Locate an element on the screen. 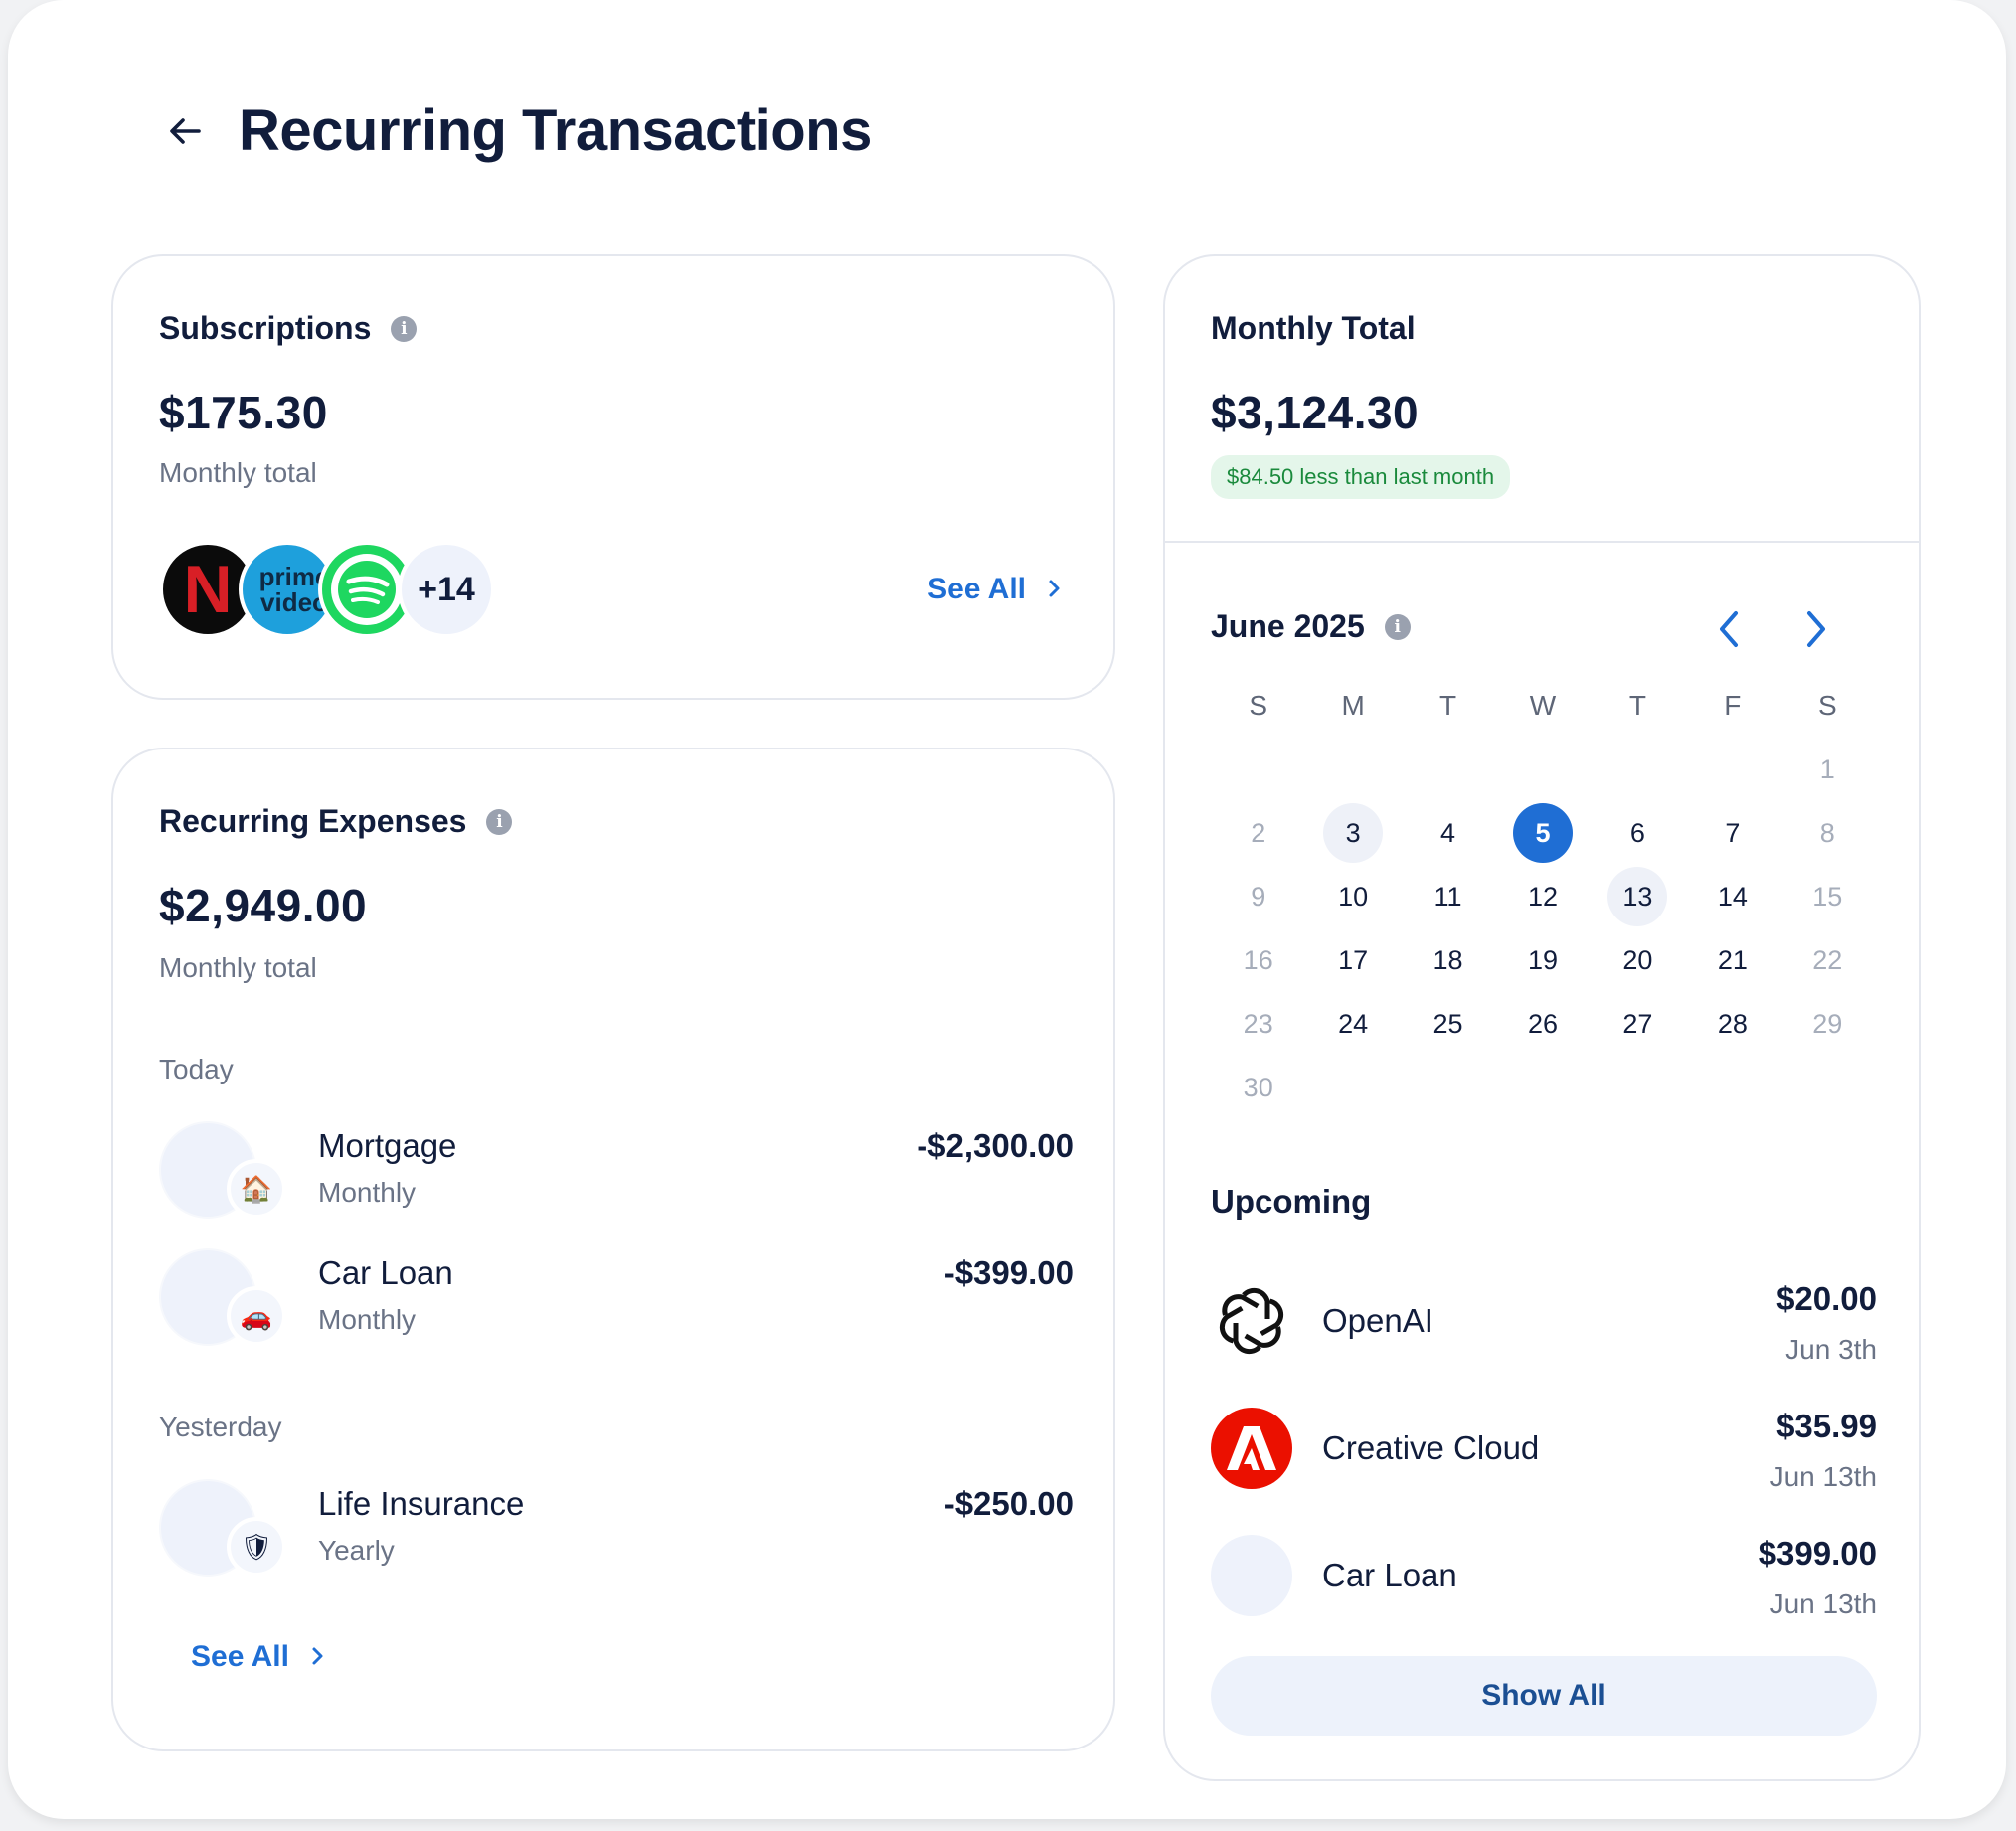  upcoming-amount: $399.00 is located at coordinates (1817, 1553).